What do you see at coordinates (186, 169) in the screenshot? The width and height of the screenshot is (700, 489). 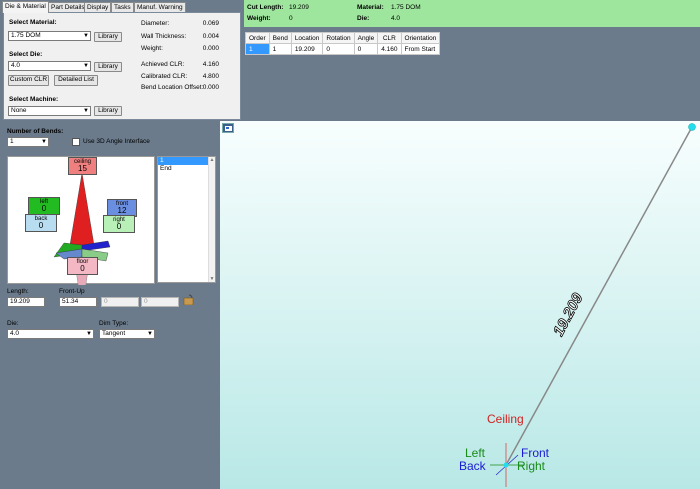 I see `list-item: End` at bounding box center [186, 169].